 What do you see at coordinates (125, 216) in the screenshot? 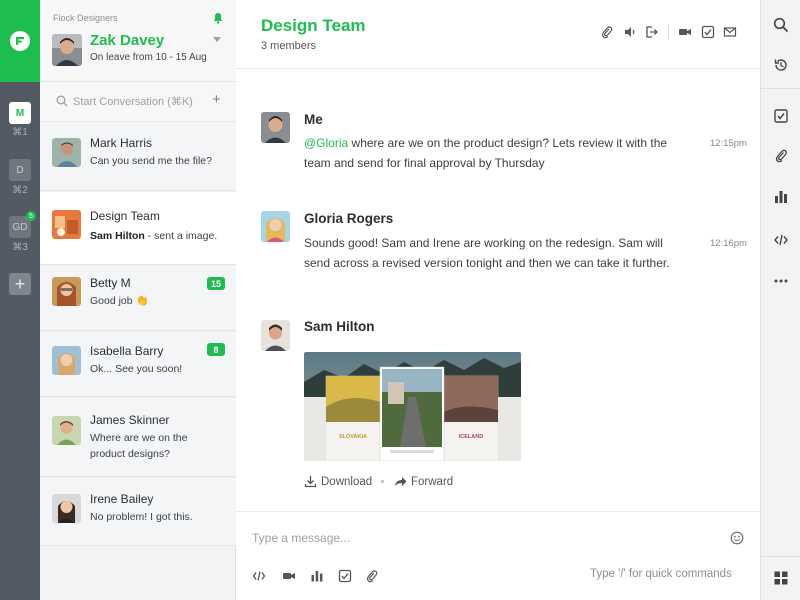
I see `conversation-name: Design Team` at bounding box center [125, 216].